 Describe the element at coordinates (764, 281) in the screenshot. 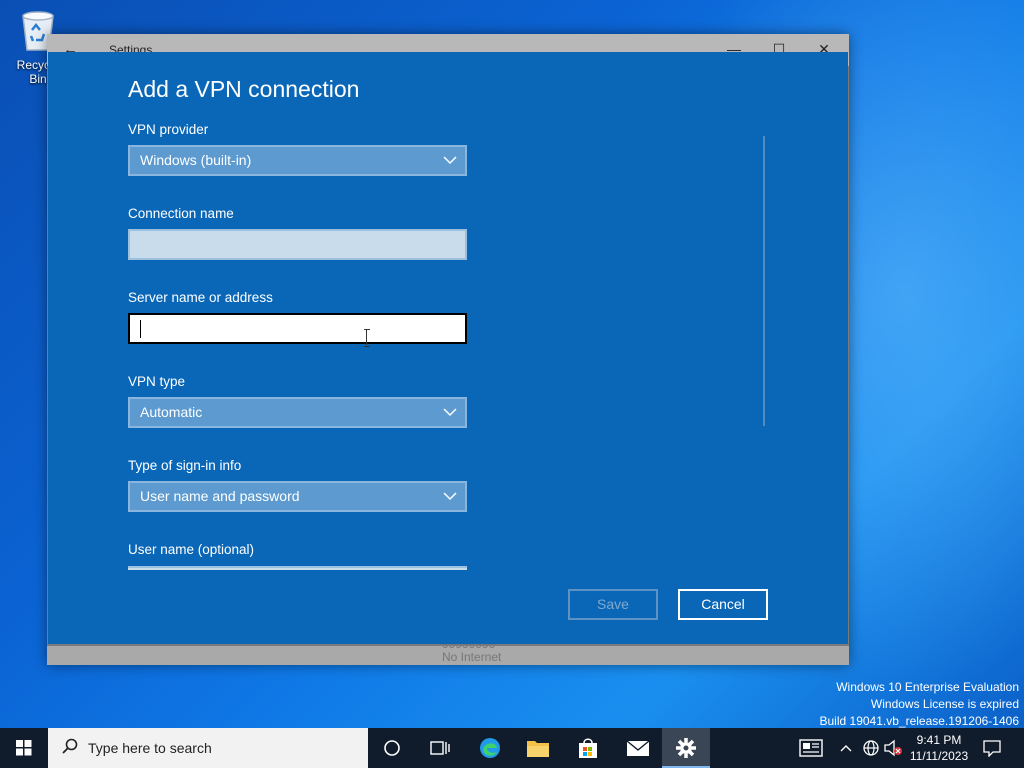

I see `scrollbar` at that location.